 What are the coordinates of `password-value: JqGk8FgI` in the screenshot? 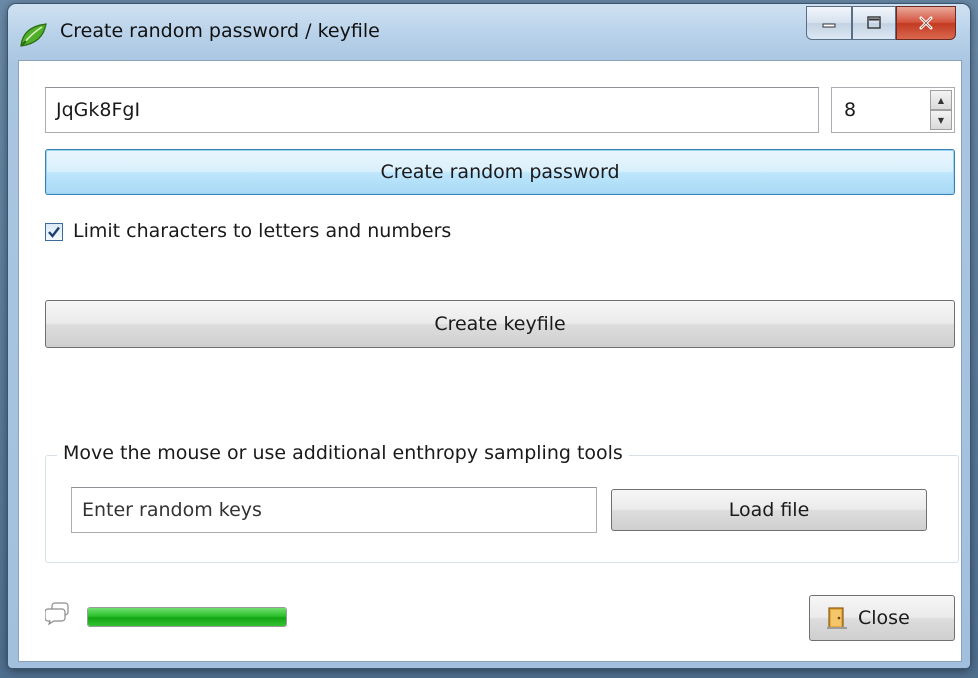 It's located at (98, 110).